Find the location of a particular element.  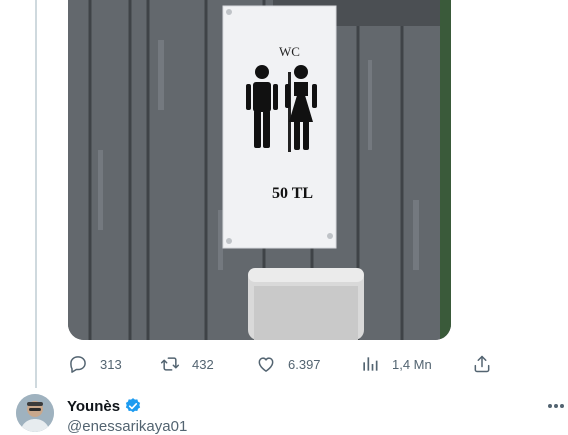

tweet-action-bar: 313 432 6.397 1,4 Mn is located at coordinates (283, 364).